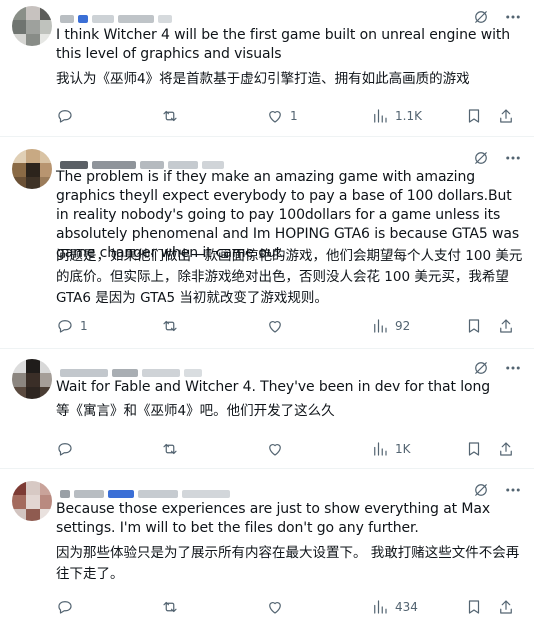  What do you see at coordinates (403, 449) in the screenshot?
I see `views-count: 1K` at bounding box center [403, 449].